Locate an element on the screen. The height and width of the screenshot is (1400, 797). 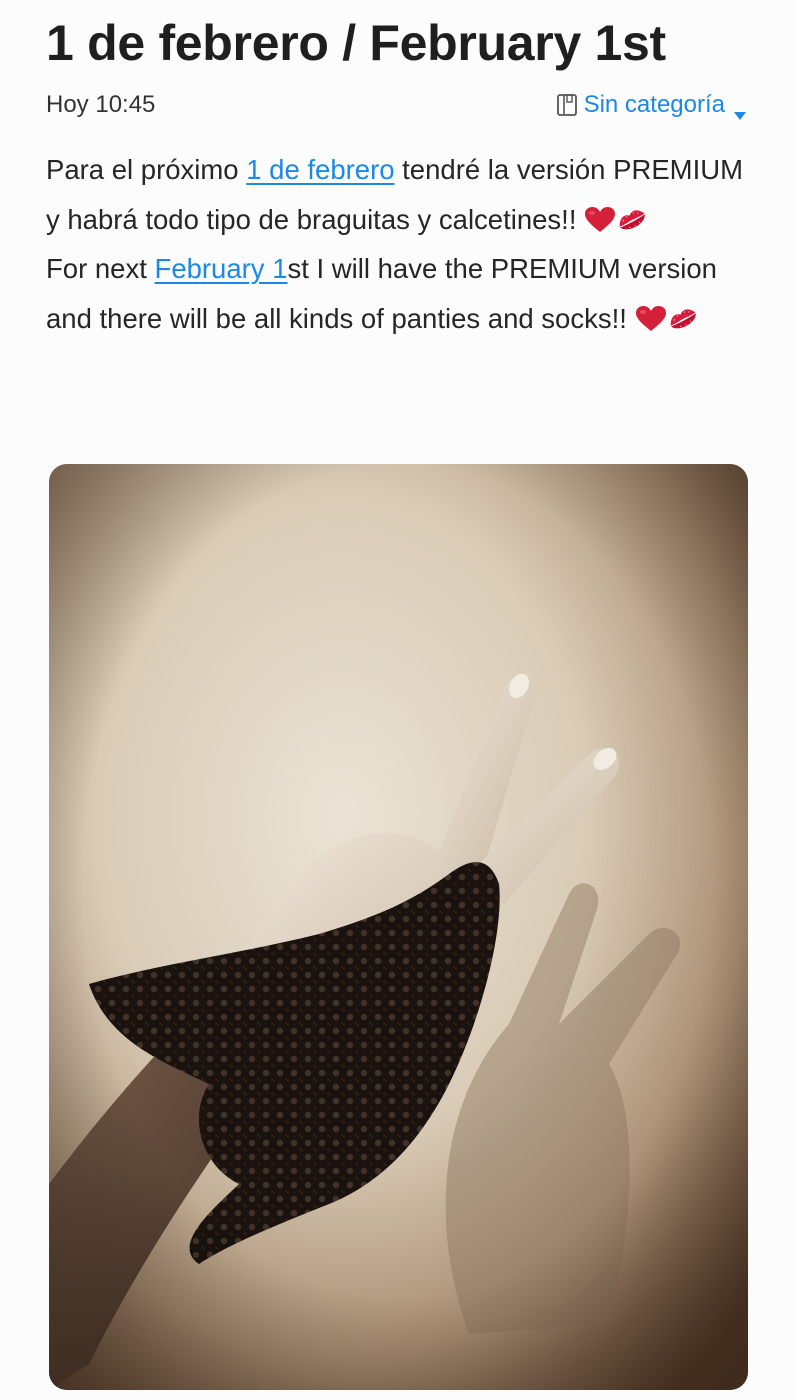
category-label: Sin categoría is located at coordinates (654, 104).